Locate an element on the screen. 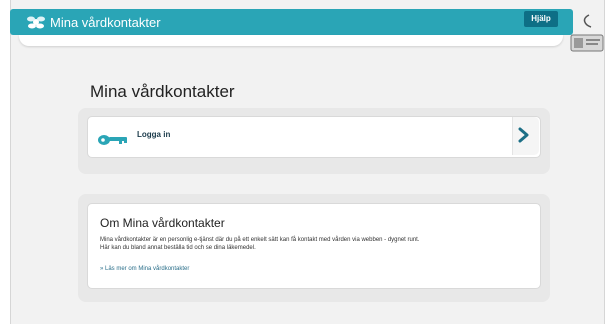 The height and width of the screenshot is (324, 613). app-title: Mina vårdkontakter is located at coordinates (105, 22).